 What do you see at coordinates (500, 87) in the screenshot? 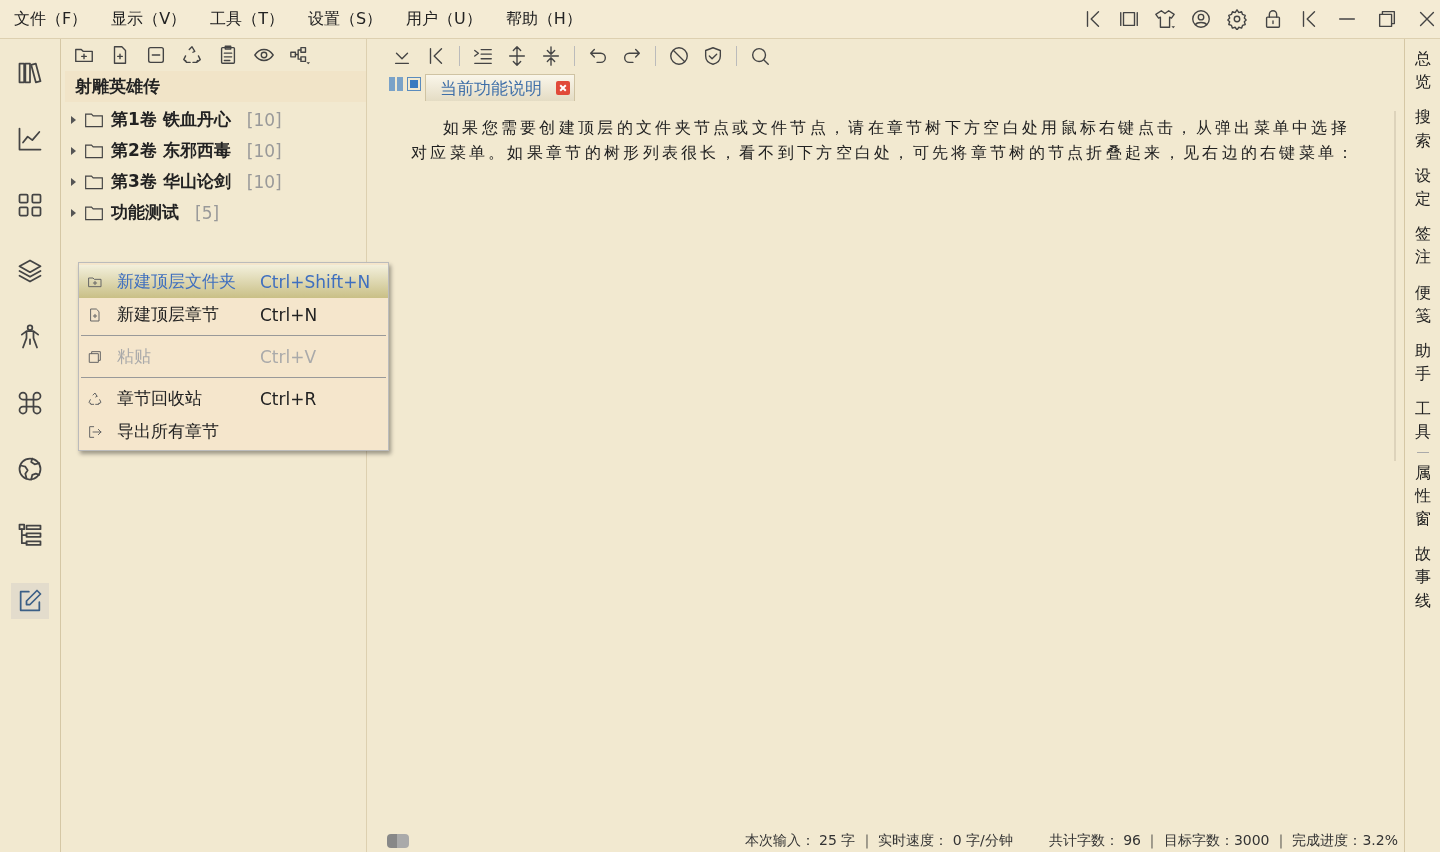
I see `document-tab: 当前功能说明` at bounding box center [500, 87].